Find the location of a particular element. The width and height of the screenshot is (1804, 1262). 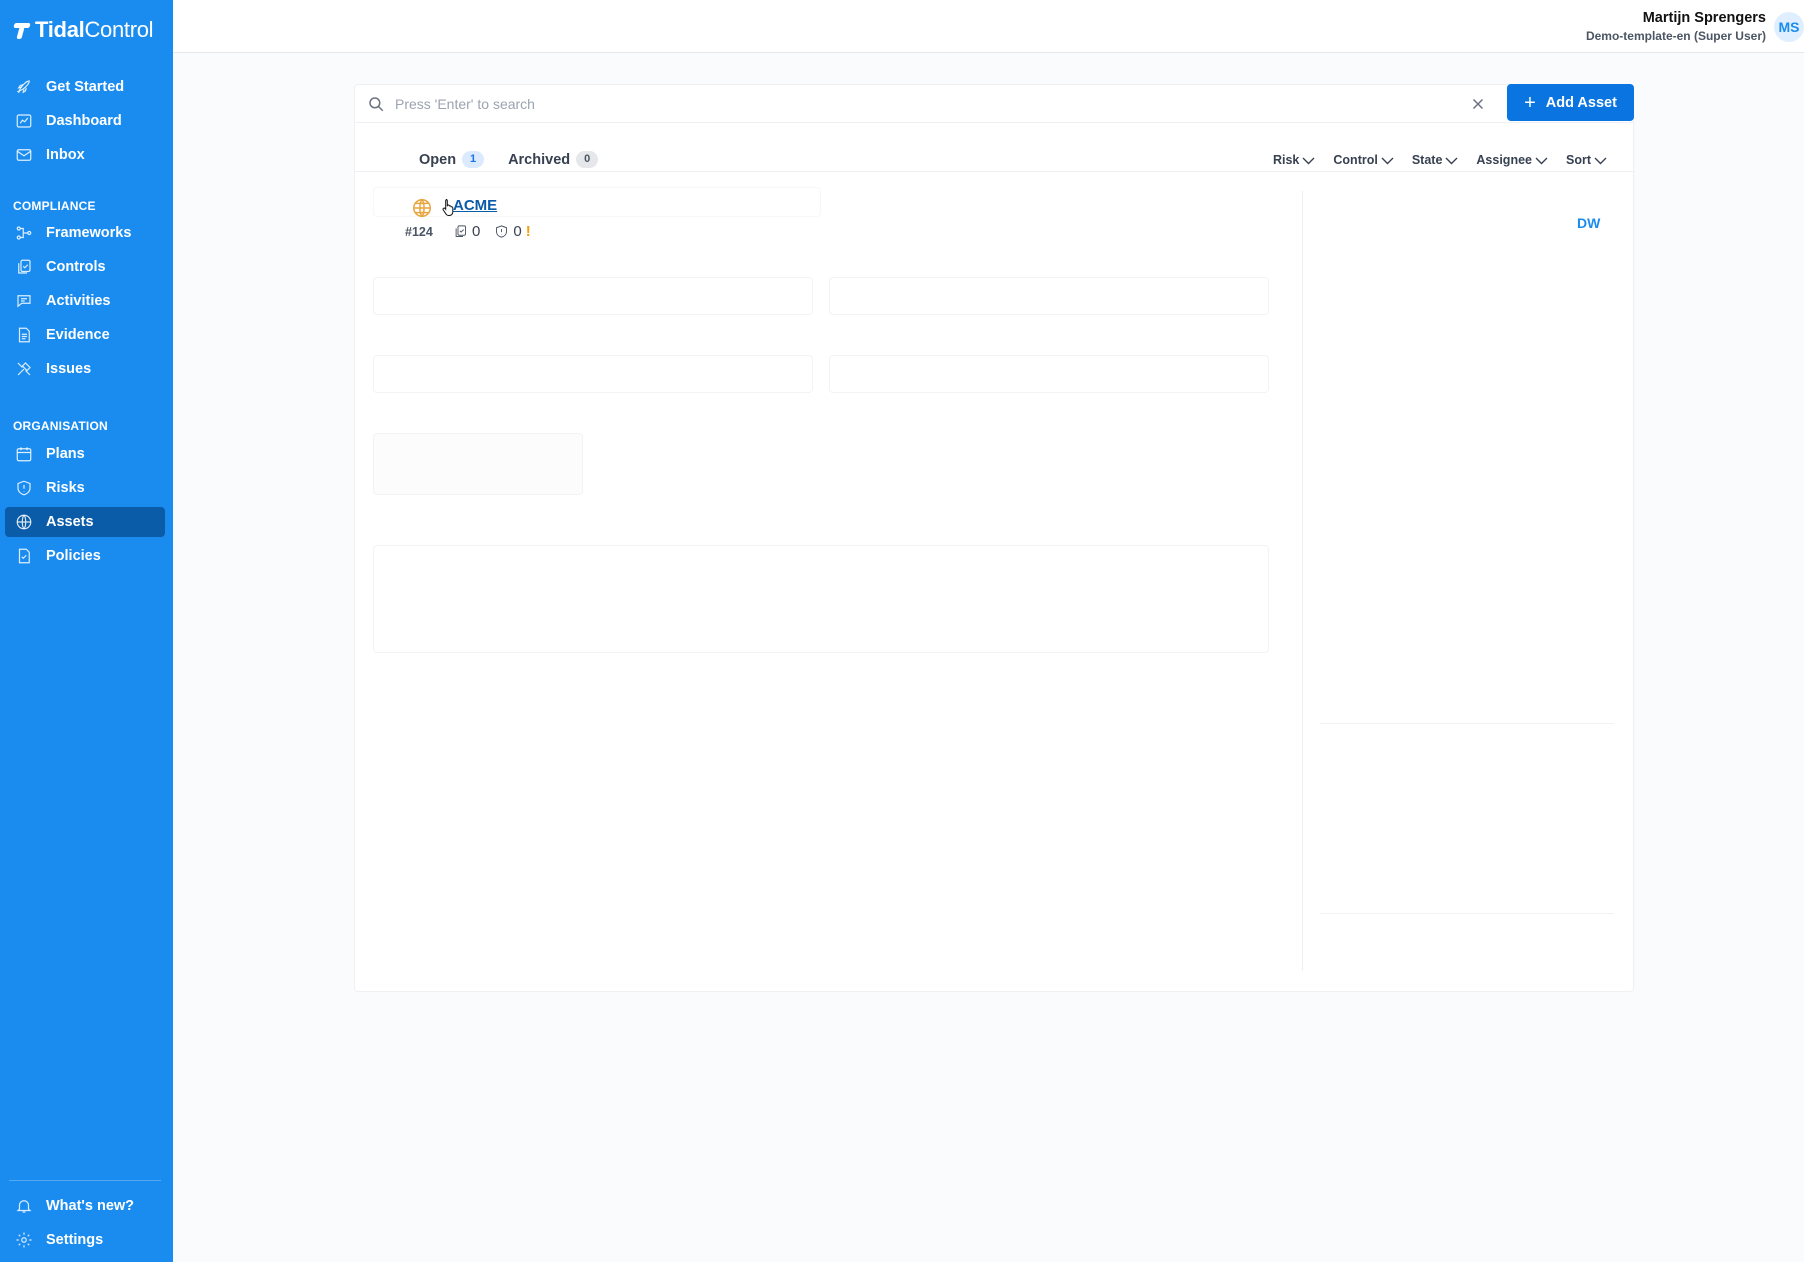

filter-sort: Sort is located at coordinates (1586, 160).